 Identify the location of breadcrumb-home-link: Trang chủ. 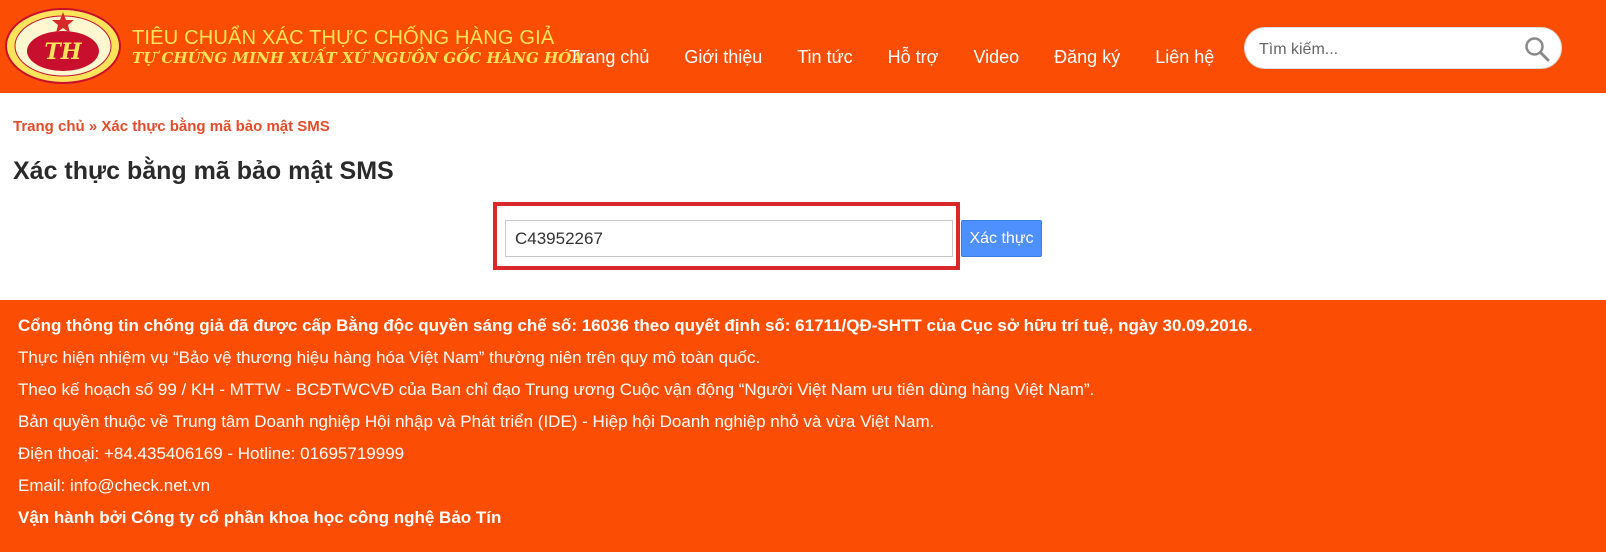
(49, 126).